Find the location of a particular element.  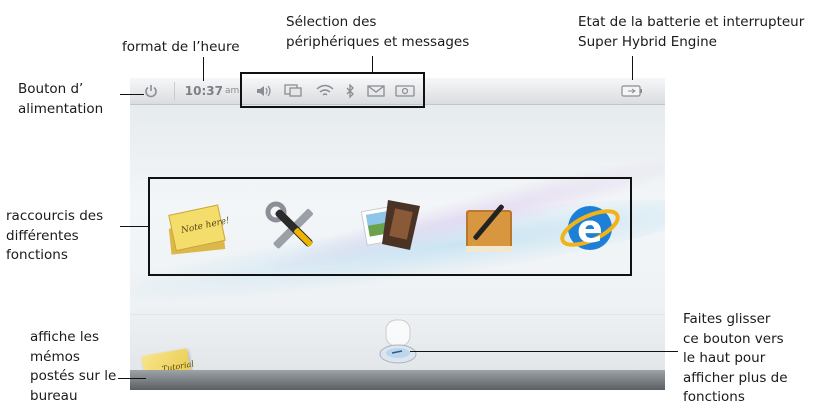

callout-power: Bouton d’ alimentation is located at coordinates (60, 99).